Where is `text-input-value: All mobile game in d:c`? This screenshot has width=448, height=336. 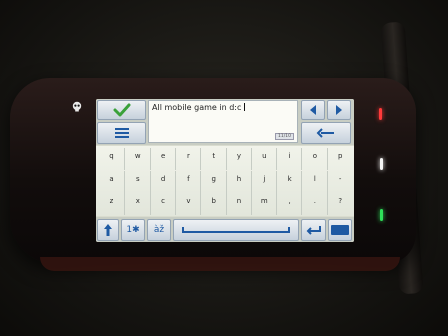
text-input-value: All mobile game in d:c is located at coordinates (197, 107).